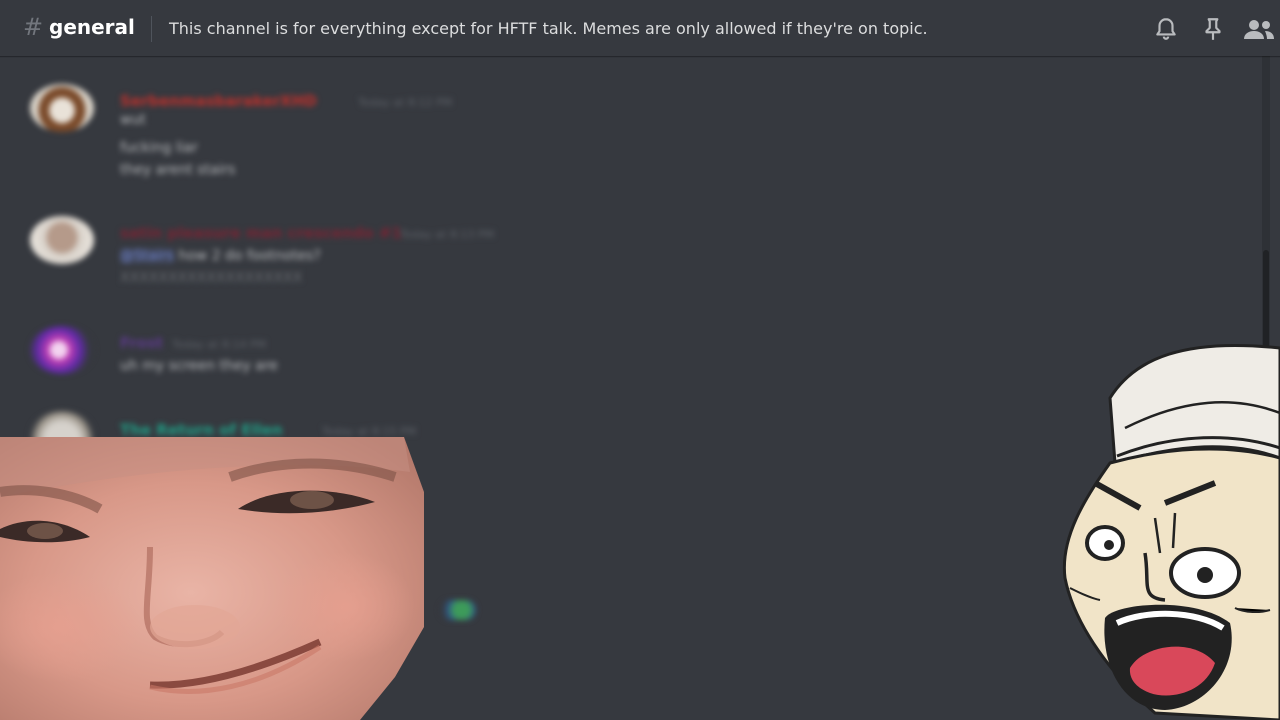 The height and width of the screenshot is (720, 1280). What do you see at coordinates (199, 366) in the screenshot?
I see `message-text: uh my screen they are` at bounding box center [199, 366].